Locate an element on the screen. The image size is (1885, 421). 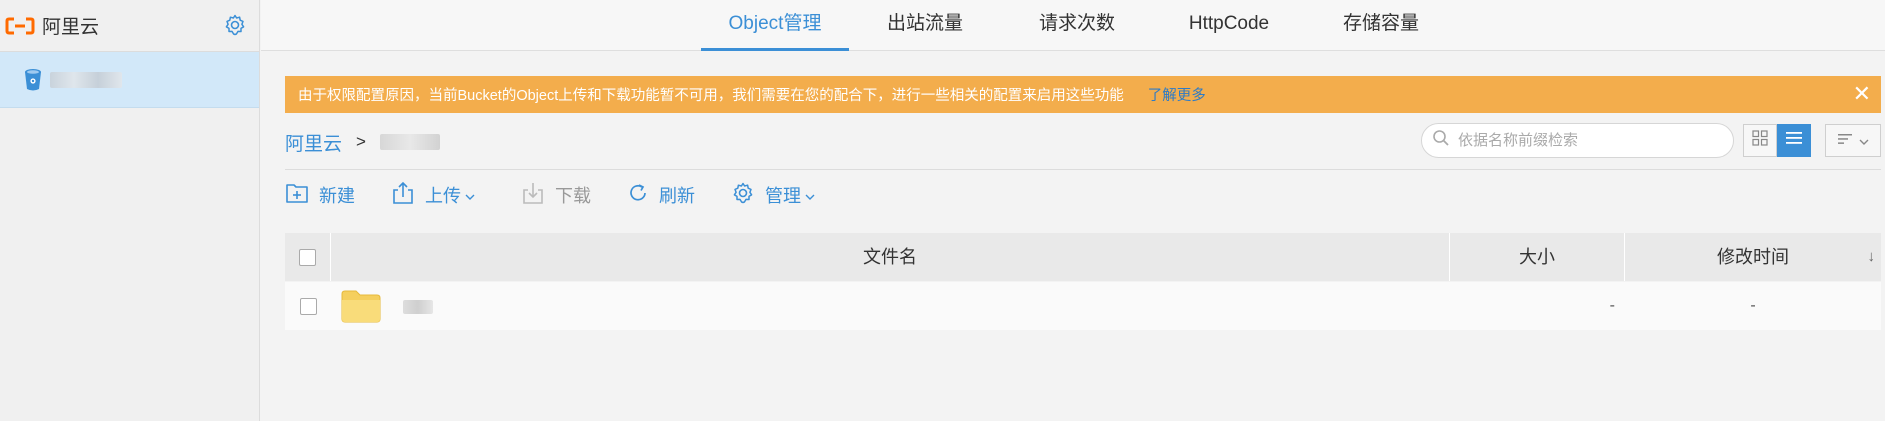
refresh-label: 刷新 is located at coordinates (677, 196).